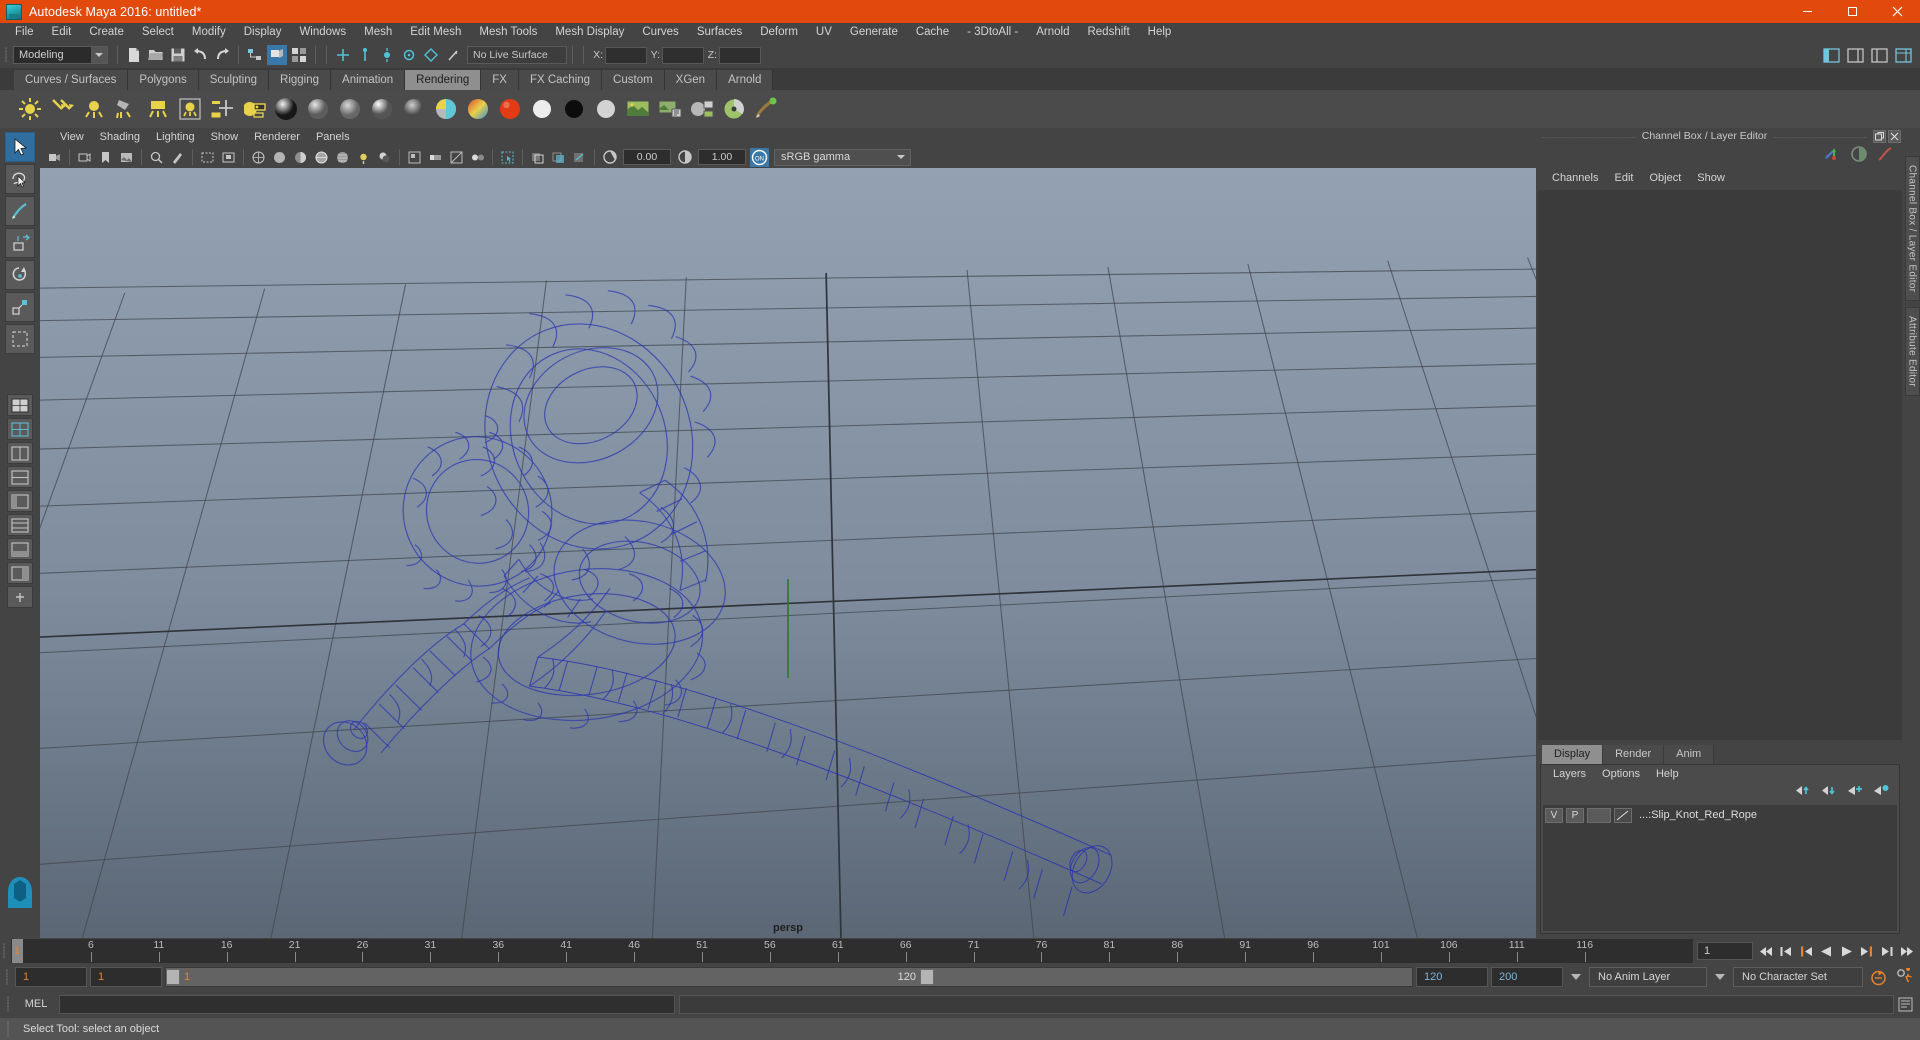 The width and height of the screenshot is (1920, 1040). I want to click on animation-end-field: 200, so click(1527, 977).